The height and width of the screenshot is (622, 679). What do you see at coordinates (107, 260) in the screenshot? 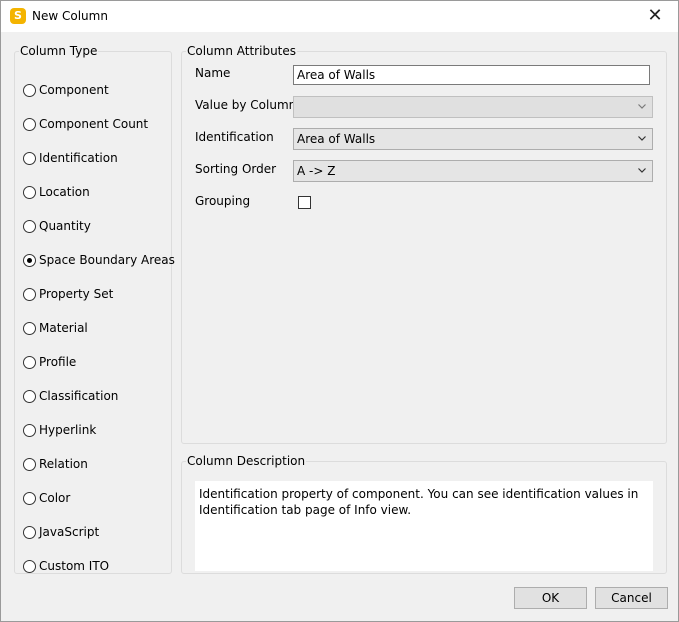
I see `column-type-option-label: Space Boundary Areas` at bounding box center [107, 260].